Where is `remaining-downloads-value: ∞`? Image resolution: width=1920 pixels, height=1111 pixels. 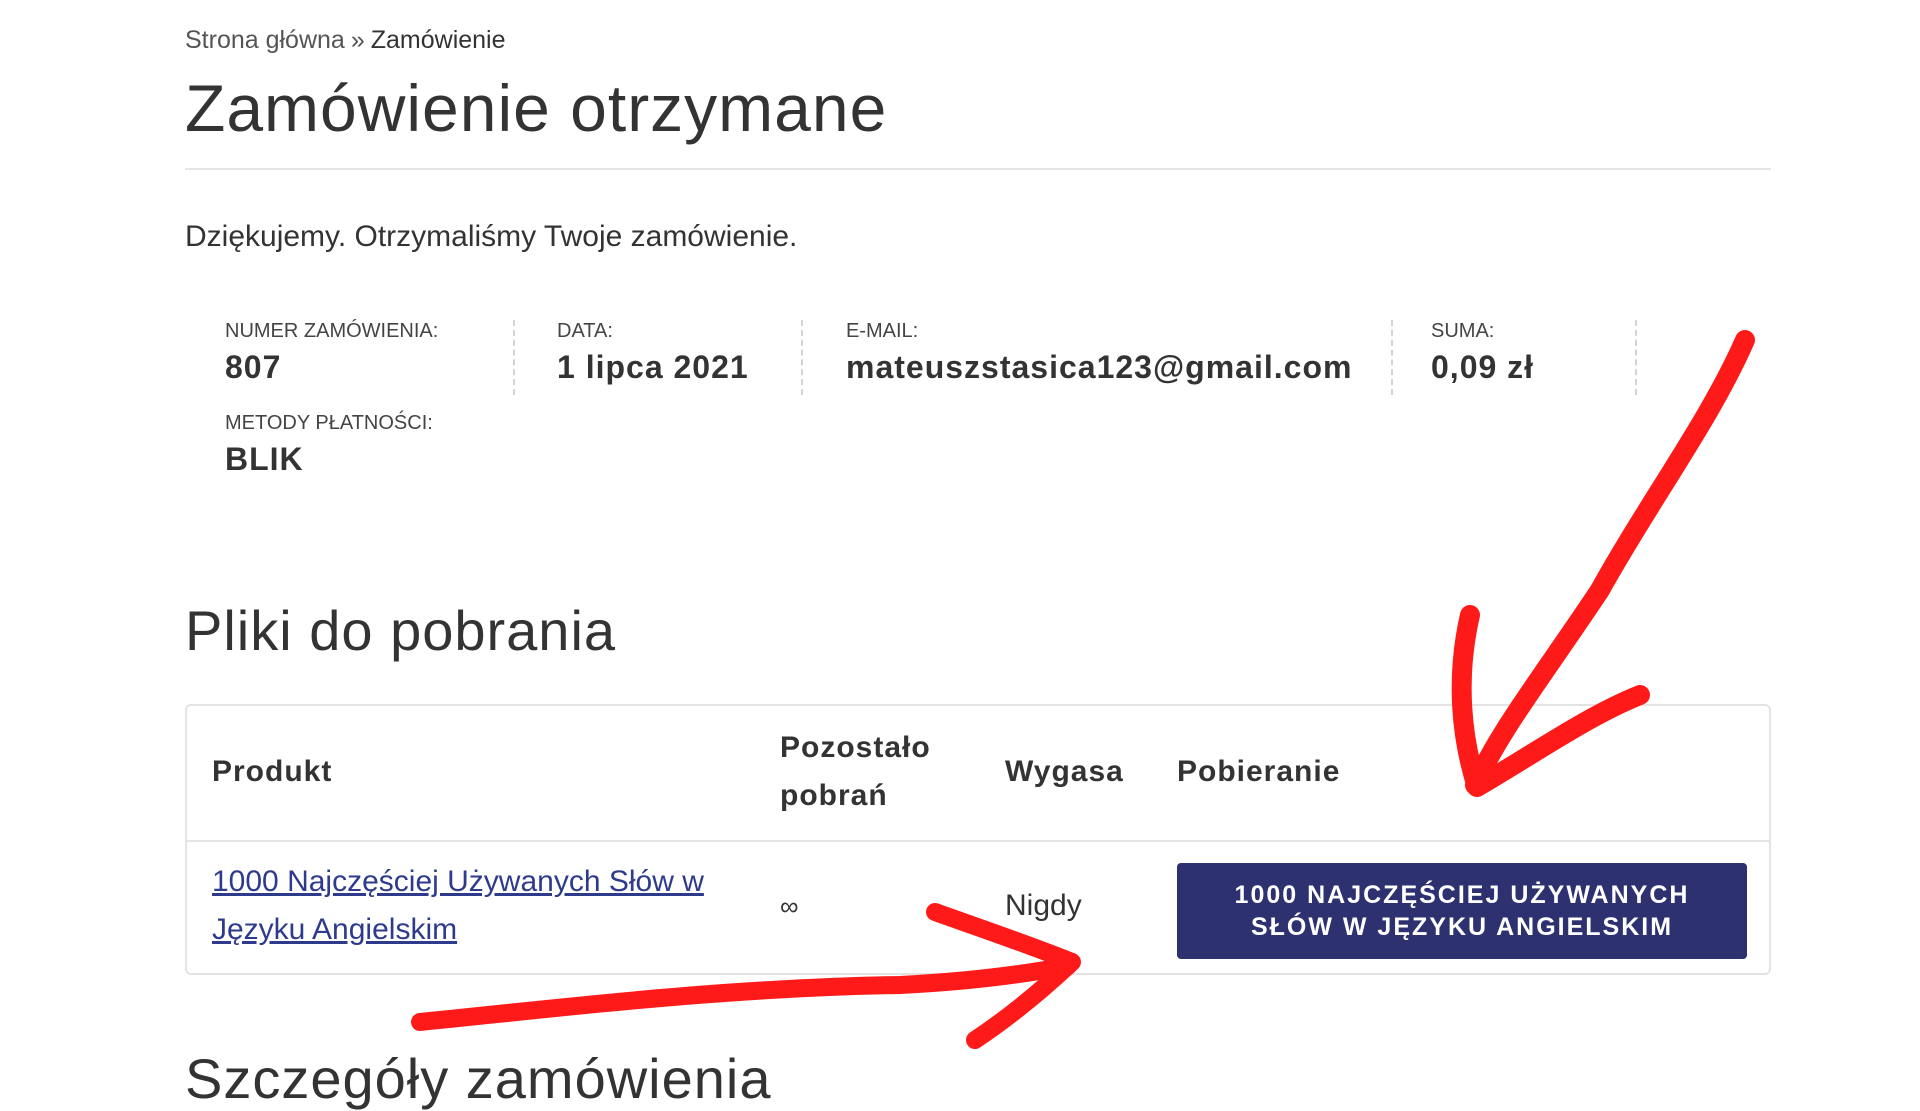
remaining-downloads-value: ∞ is located at coordinates (789, 906).